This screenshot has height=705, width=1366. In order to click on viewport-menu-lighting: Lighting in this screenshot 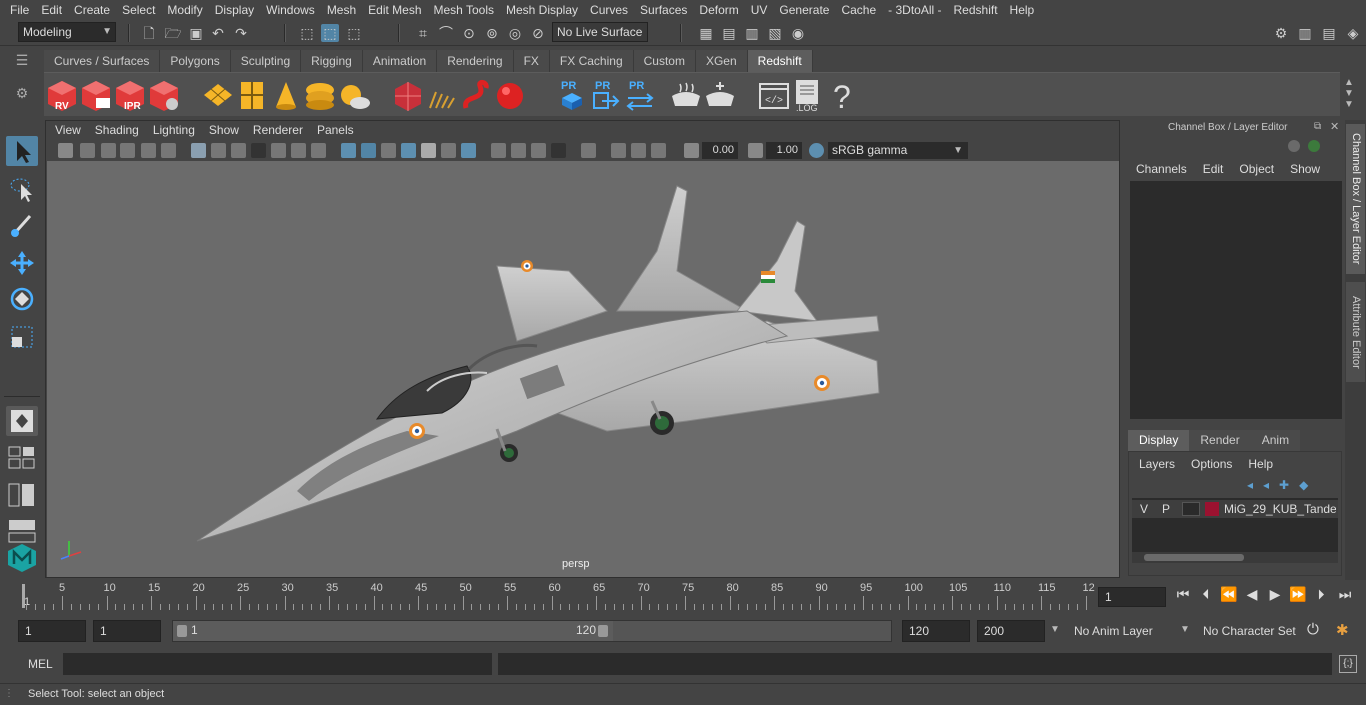, I will do `click(174, 131)`.